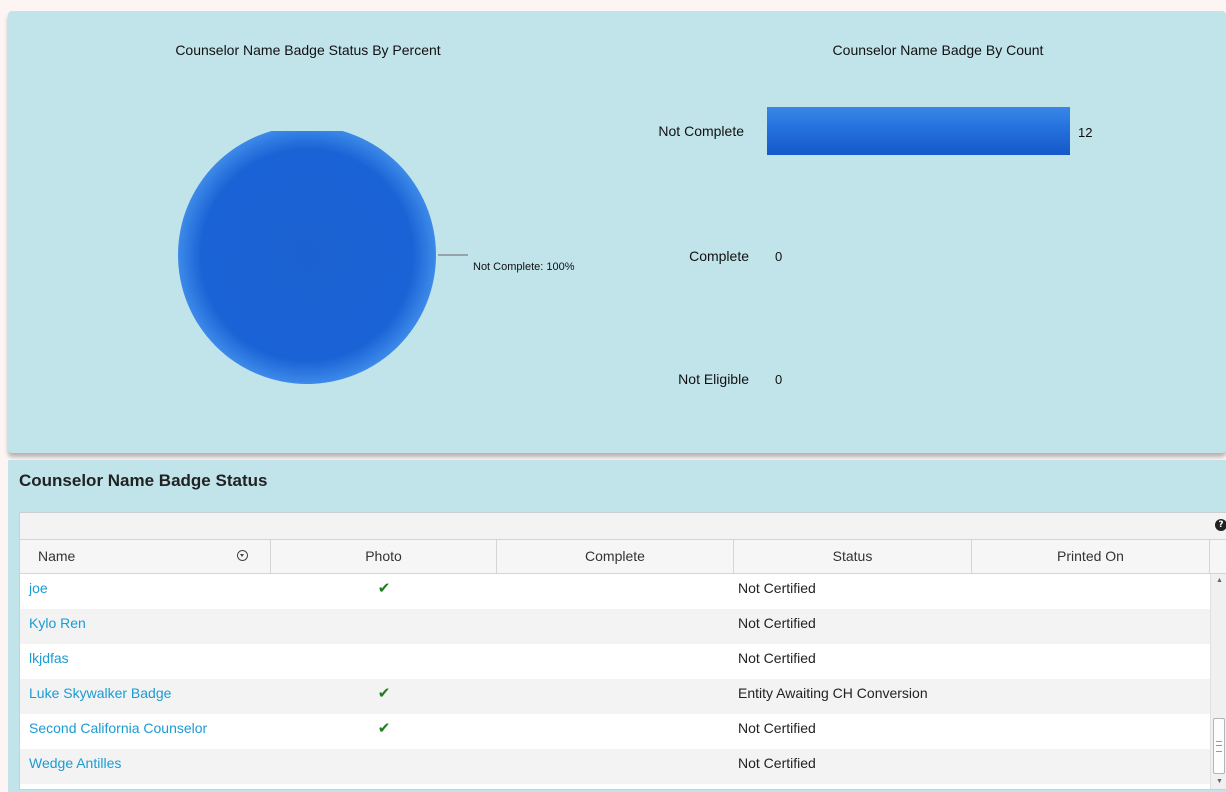  Describe the element at coordinates (384, 556) in the screenshot. I see `column-header-photo: Photo` at that location.